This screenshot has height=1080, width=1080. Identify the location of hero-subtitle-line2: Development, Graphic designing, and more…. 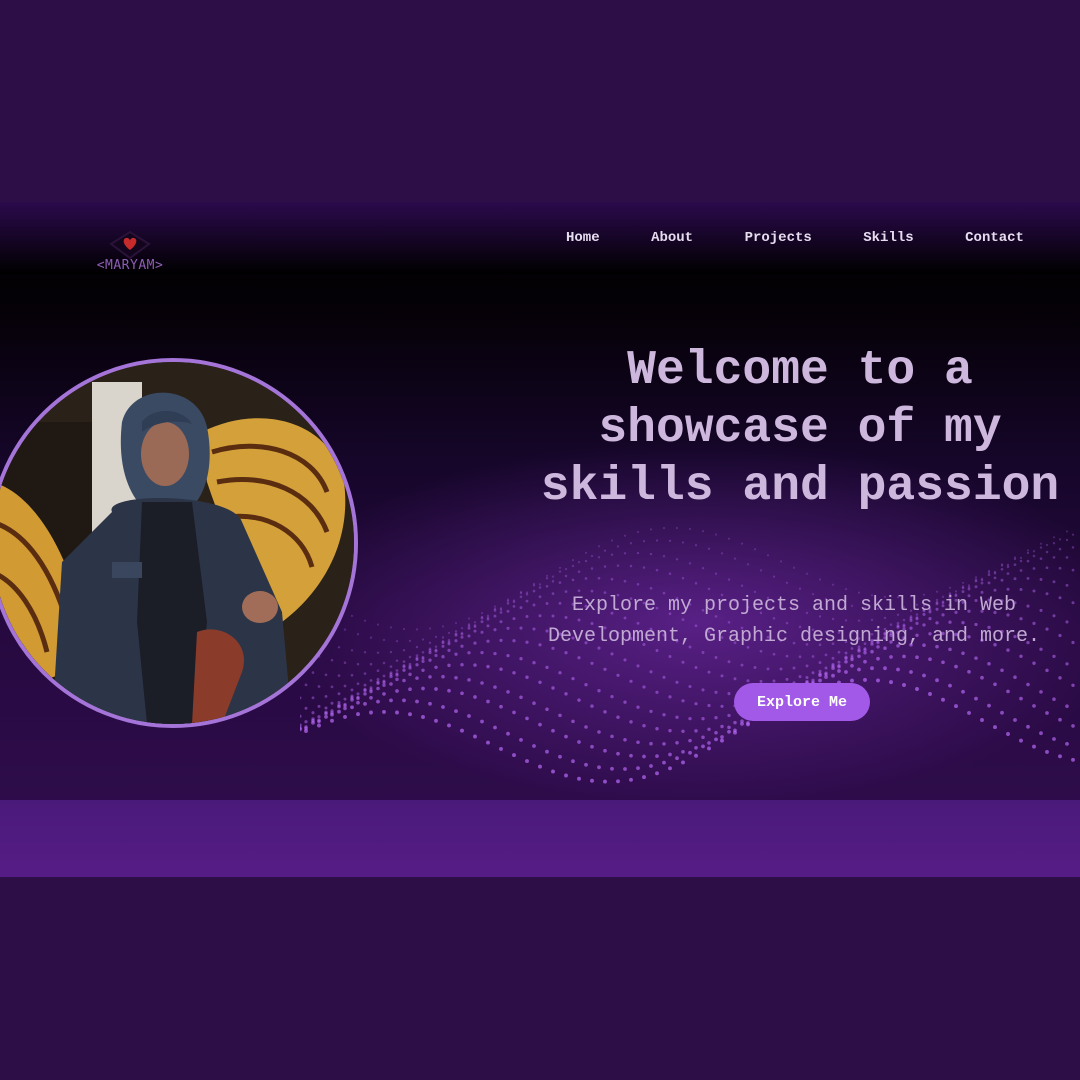
(794, 636).